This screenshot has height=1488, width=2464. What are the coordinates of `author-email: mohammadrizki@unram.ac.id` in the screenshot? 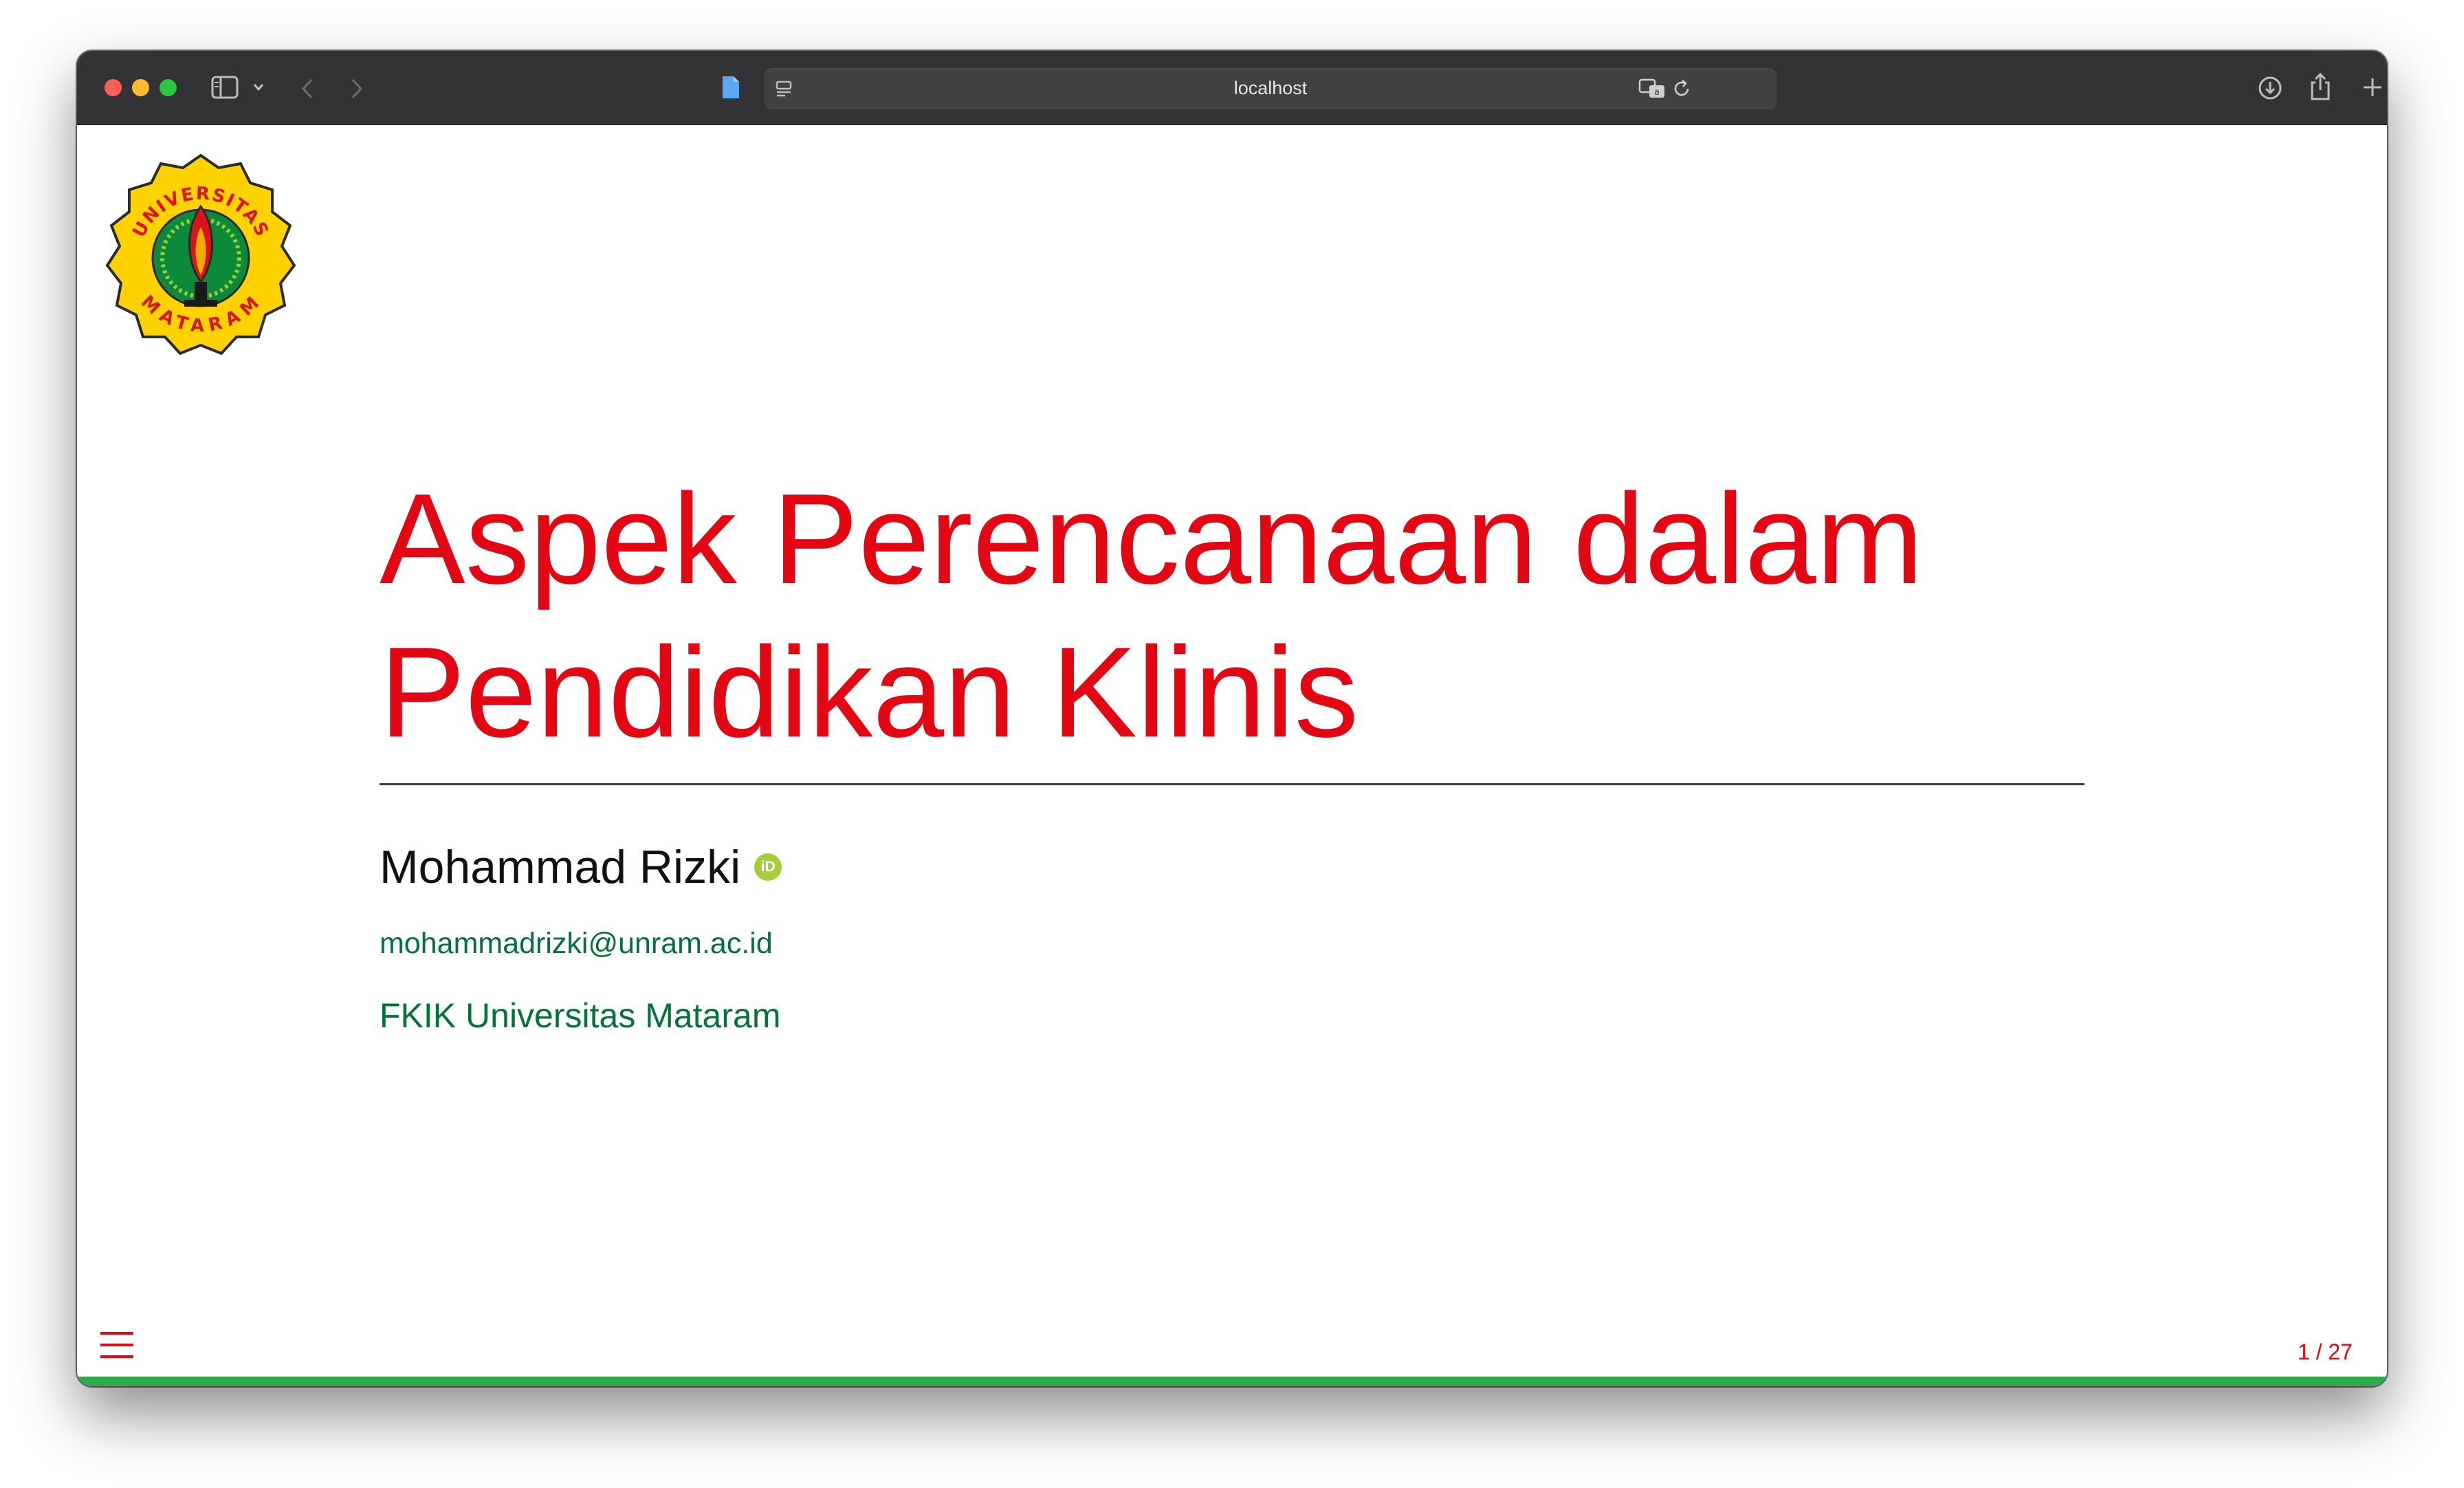 It's located at (576, 944).